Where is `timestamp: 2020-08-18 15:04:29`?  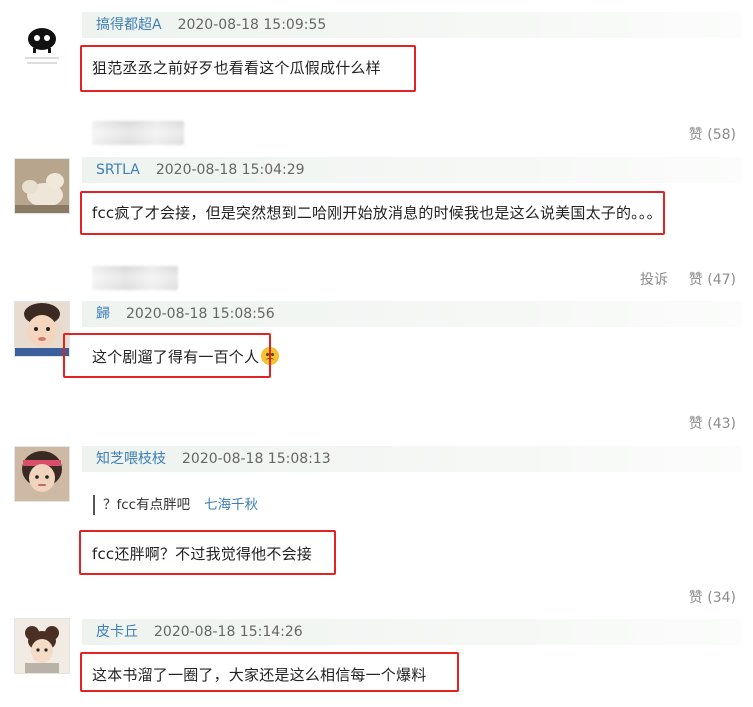
timestamp: 2020-08-18 15:04:29 is located at coordinates (230, 170).